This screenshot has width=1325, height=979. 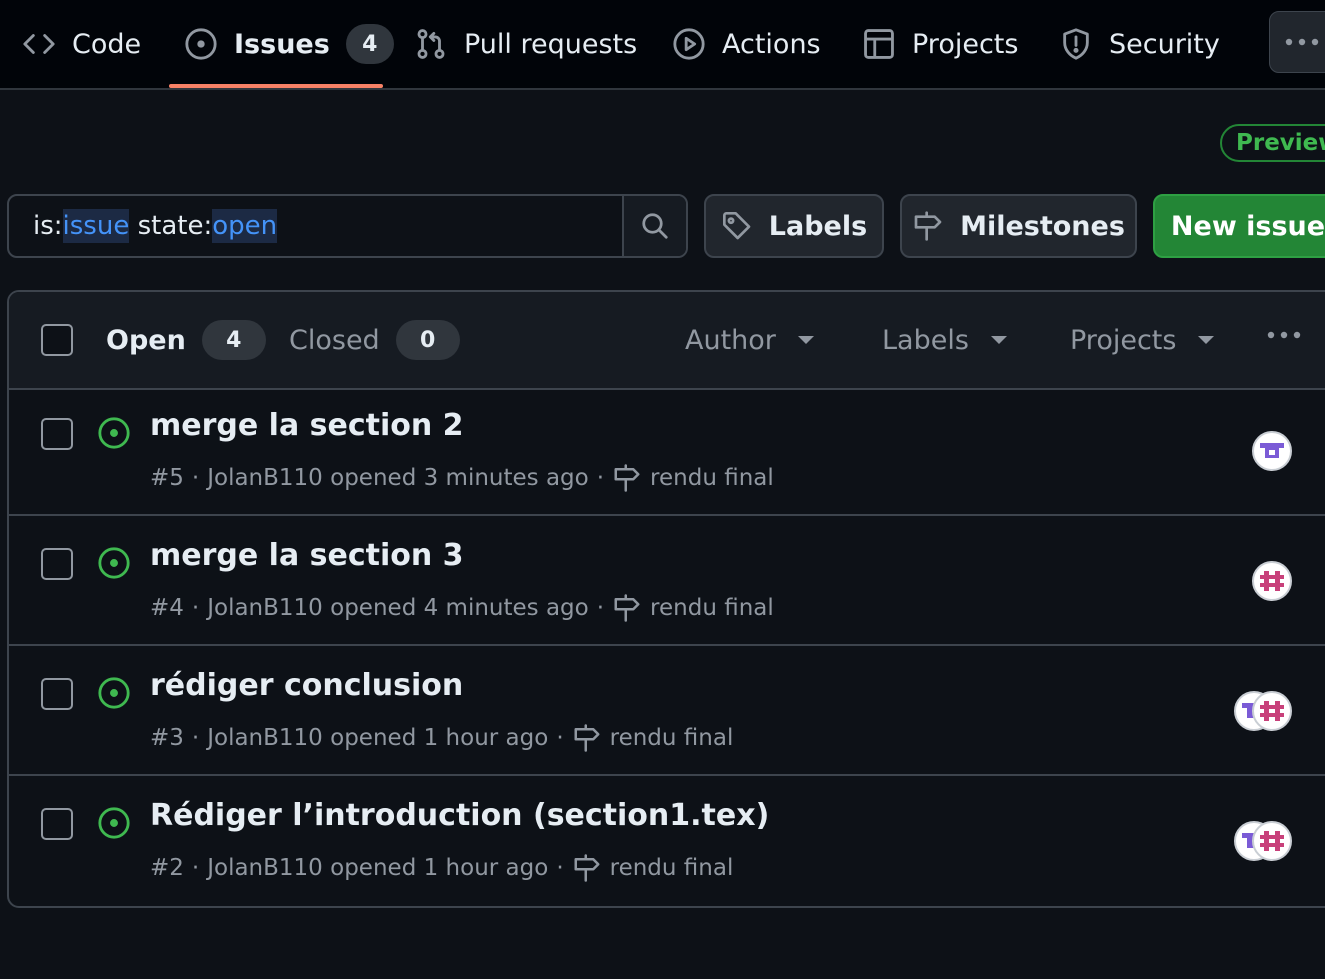 I want to click on open-label: Open, so click(x=146, y=340).